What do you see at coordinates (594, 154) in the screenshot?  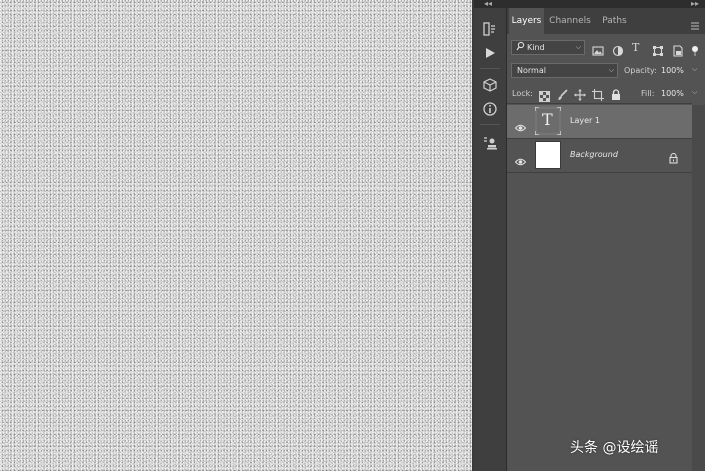 I see `layer-name: Background` at bounding box center [594, 154].